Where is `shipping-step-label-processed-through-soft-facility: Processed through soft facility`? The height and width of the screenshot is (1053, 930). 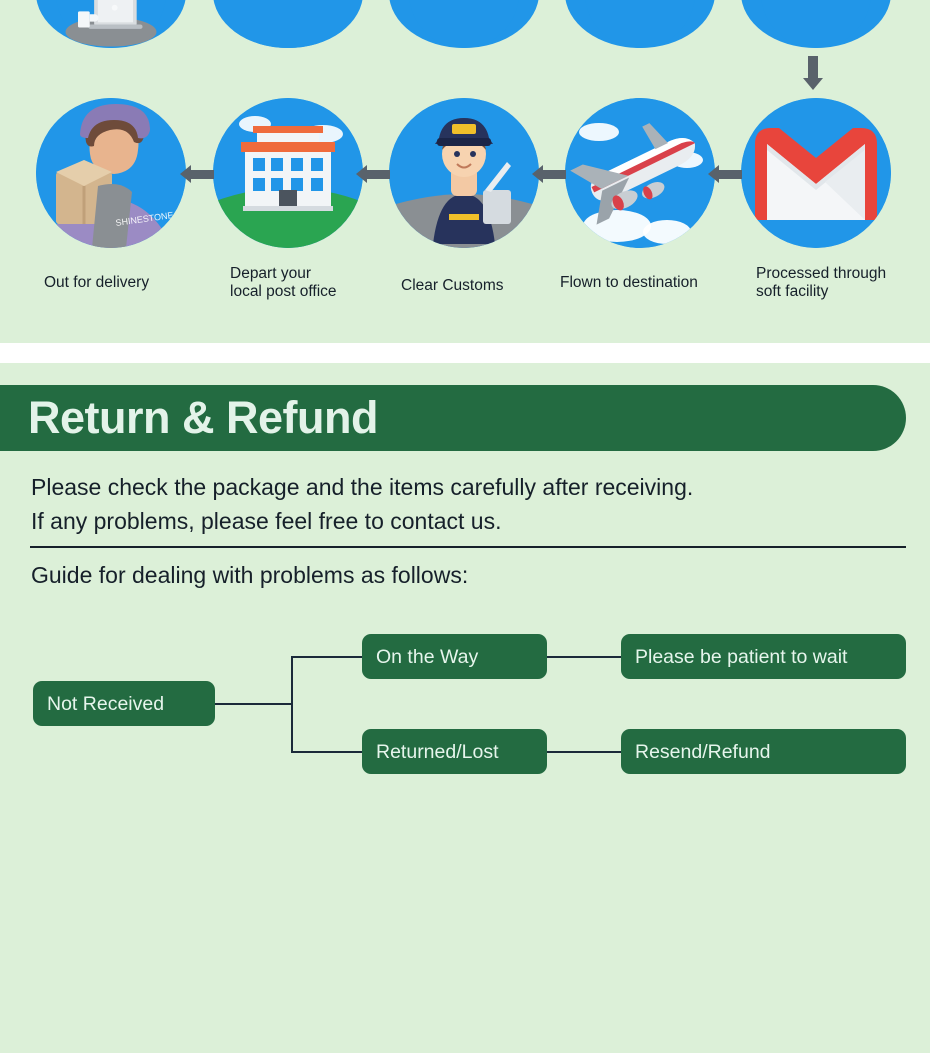 shipping-step-label-processed-through-soft-facility: Processed through soft facility is located at coordinates (821, 282).